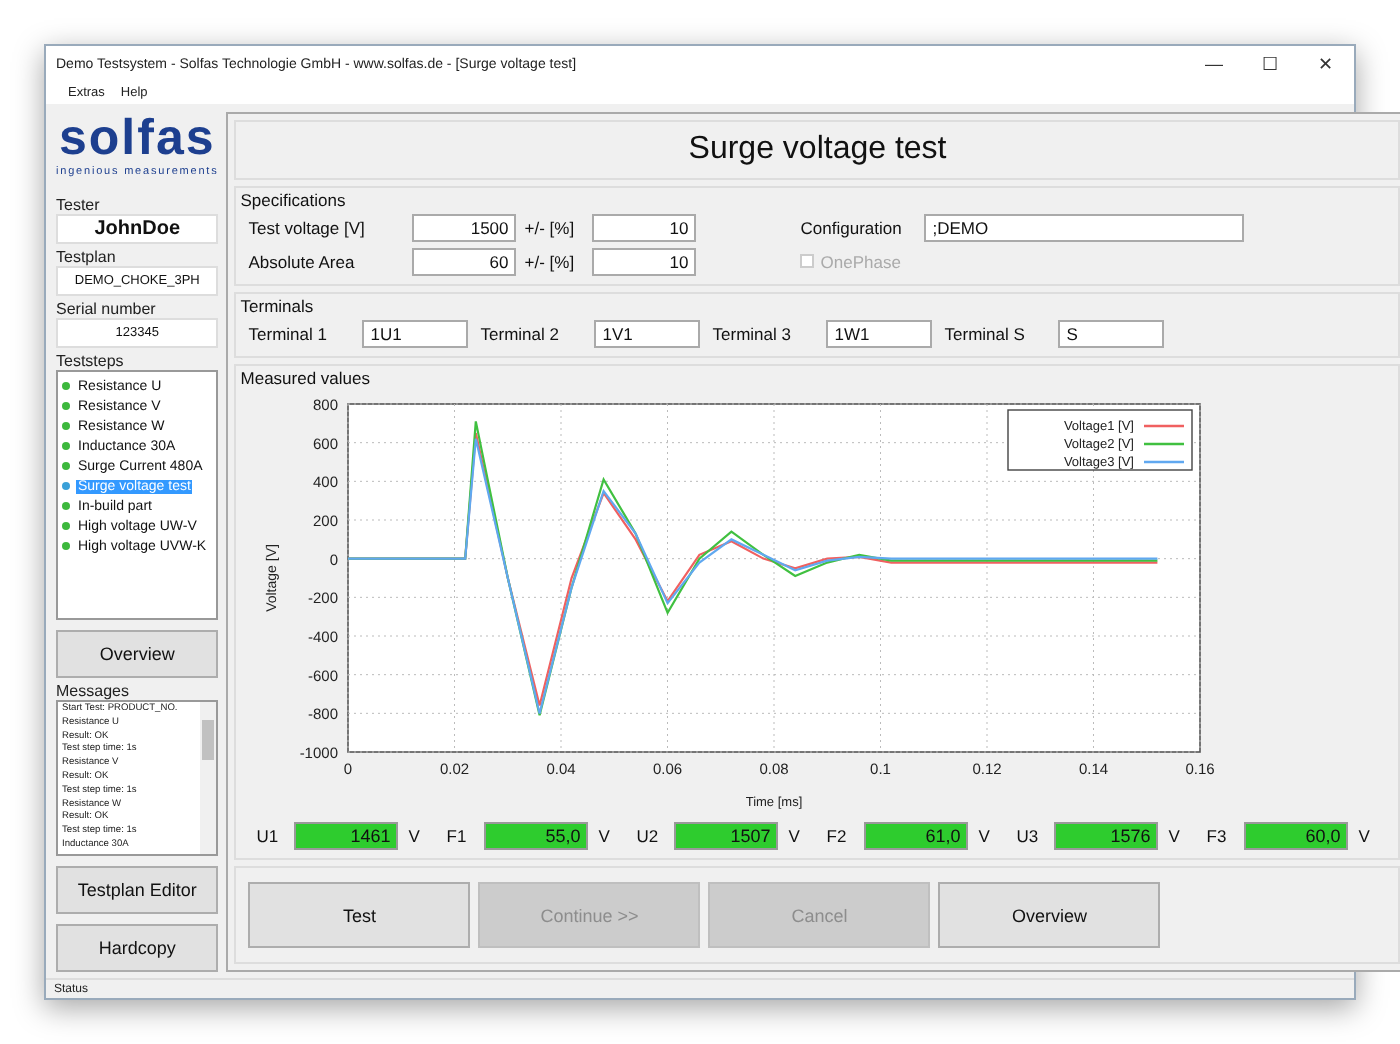 The height and width of the screenshot is (1044, 1400). Describe the element at coordinates (860, 261) in the screenshot. I see `checkbox-label: OnePhase` at that location.